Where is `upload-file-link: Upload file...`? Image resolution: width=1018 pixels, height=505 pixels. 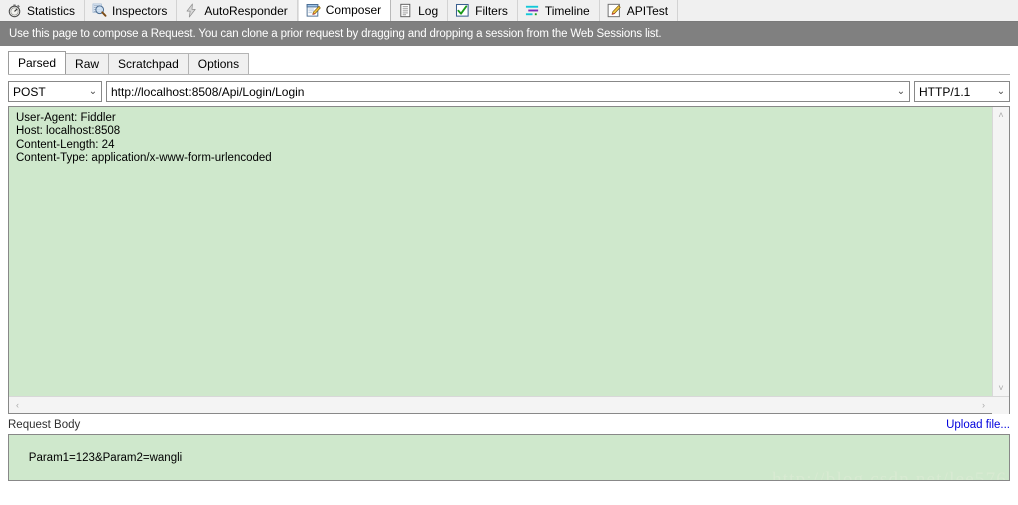 upload-file-link: Upload file... is located at coordinates (978, 425).